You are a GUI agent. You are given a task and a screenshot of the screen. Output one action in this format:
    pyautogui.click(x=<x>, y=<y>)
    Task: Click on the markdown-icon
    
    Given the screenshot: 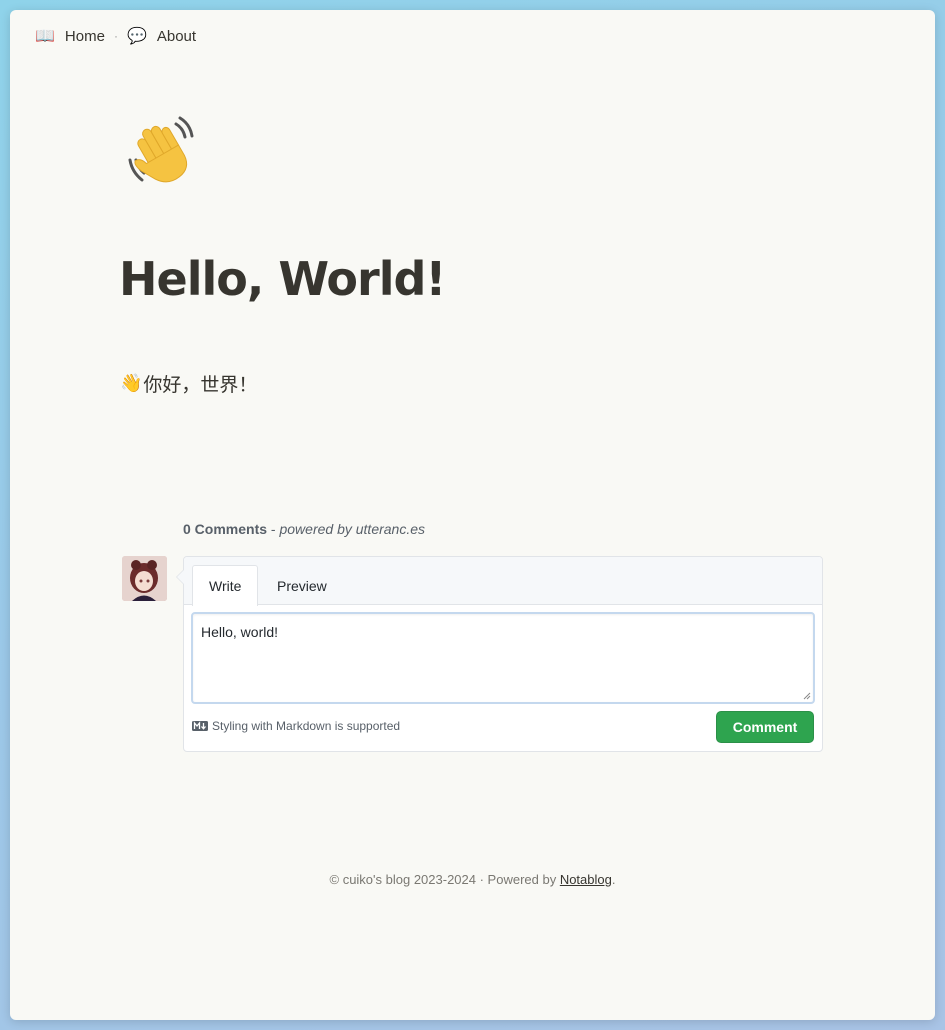 What is the action you would take?
    pyautogui.click(x=200, y=726)
    